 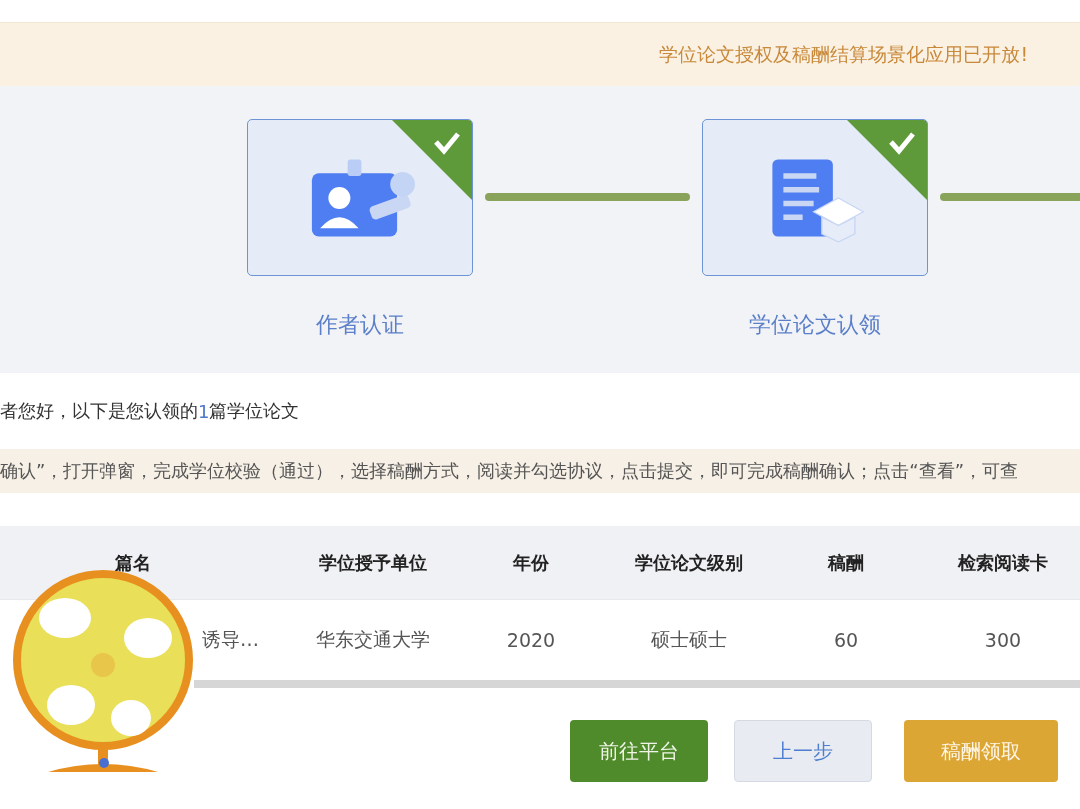 What do you see at coordinates (373, 639) in the screenshot?
I see `table-cell-text: 华东交通大学` at bounding box center [373, 639].